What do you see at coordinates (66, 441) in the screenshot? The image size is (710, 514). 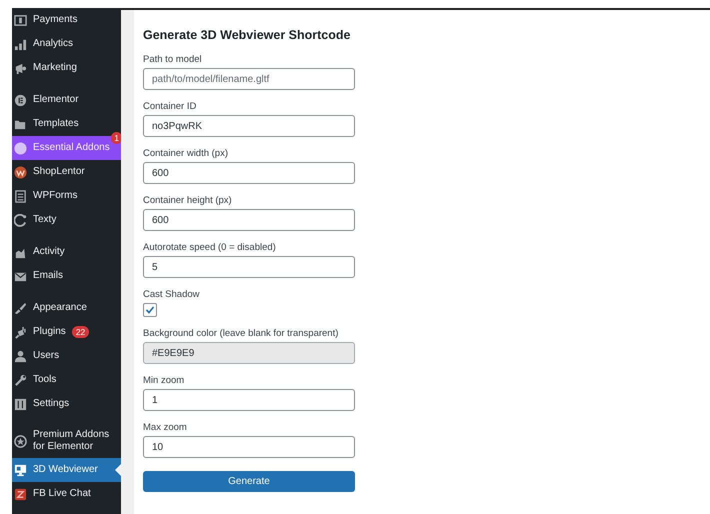 I see `sidebar-item: Premium Addons for Elementor` at bounding box center [66, 441].